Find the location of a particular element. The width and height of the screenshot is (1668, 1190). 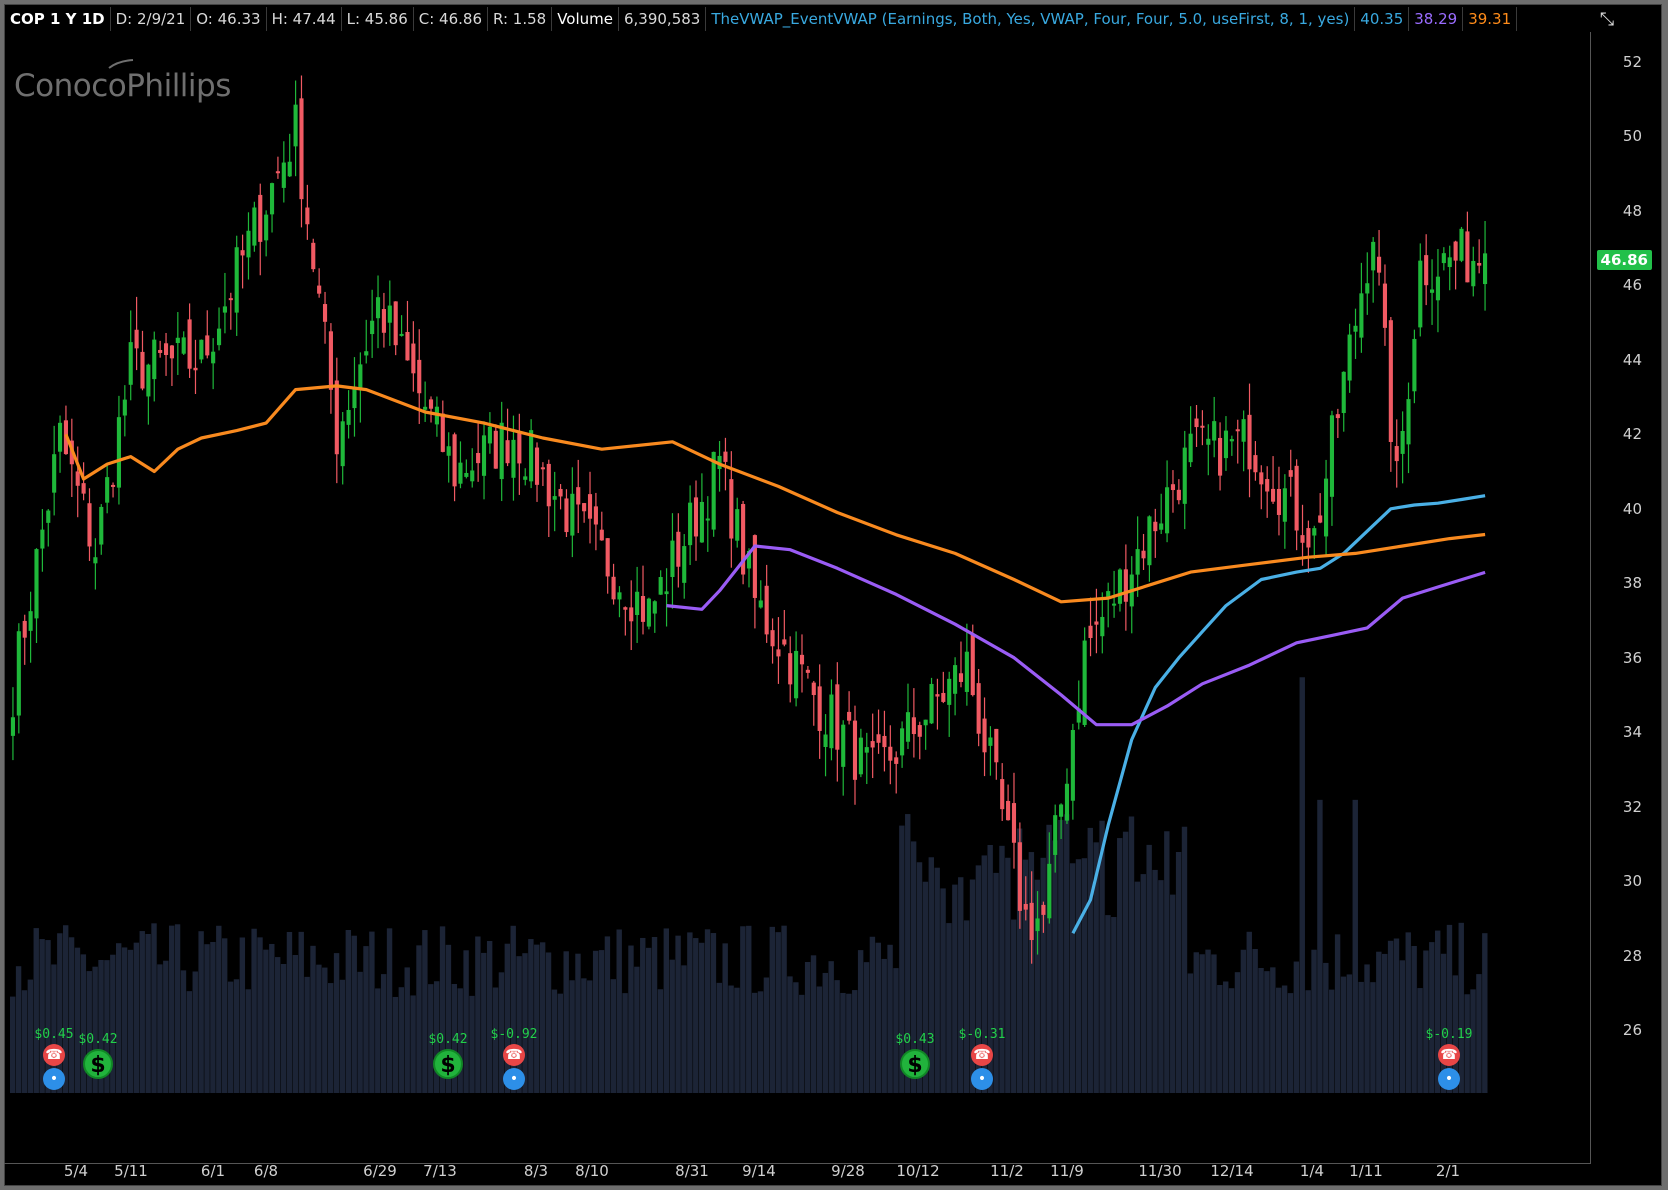

earnings-event-marker: $-0.92 ☎ • is located at coordinates (514, 1058).